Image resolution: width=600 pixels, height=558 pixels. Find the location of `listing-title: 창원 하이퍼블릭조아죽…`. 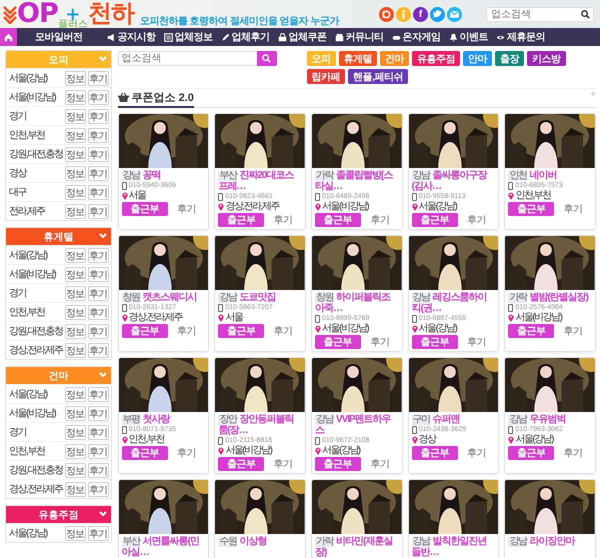

listing-title: 창원 하이퍼블릭조아죽… is located at coordinates (356, 303).